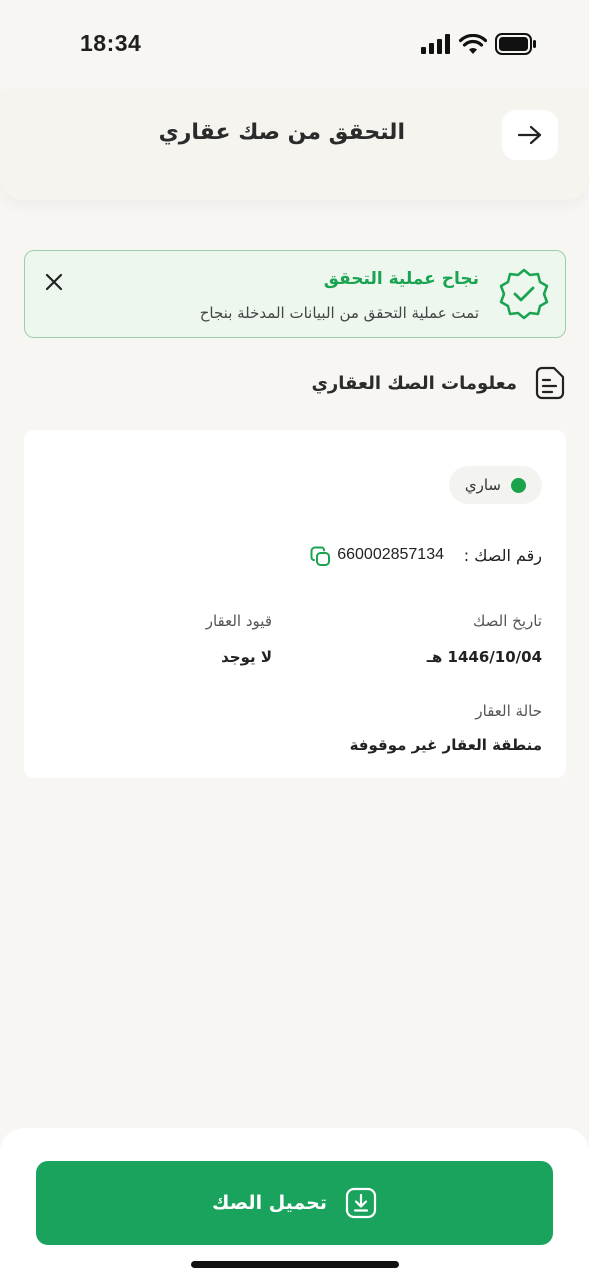 The width and height of the screenshot is (589, 1280). I want to click on section-title: معلومات الصك العقاري, so click(414, 383).